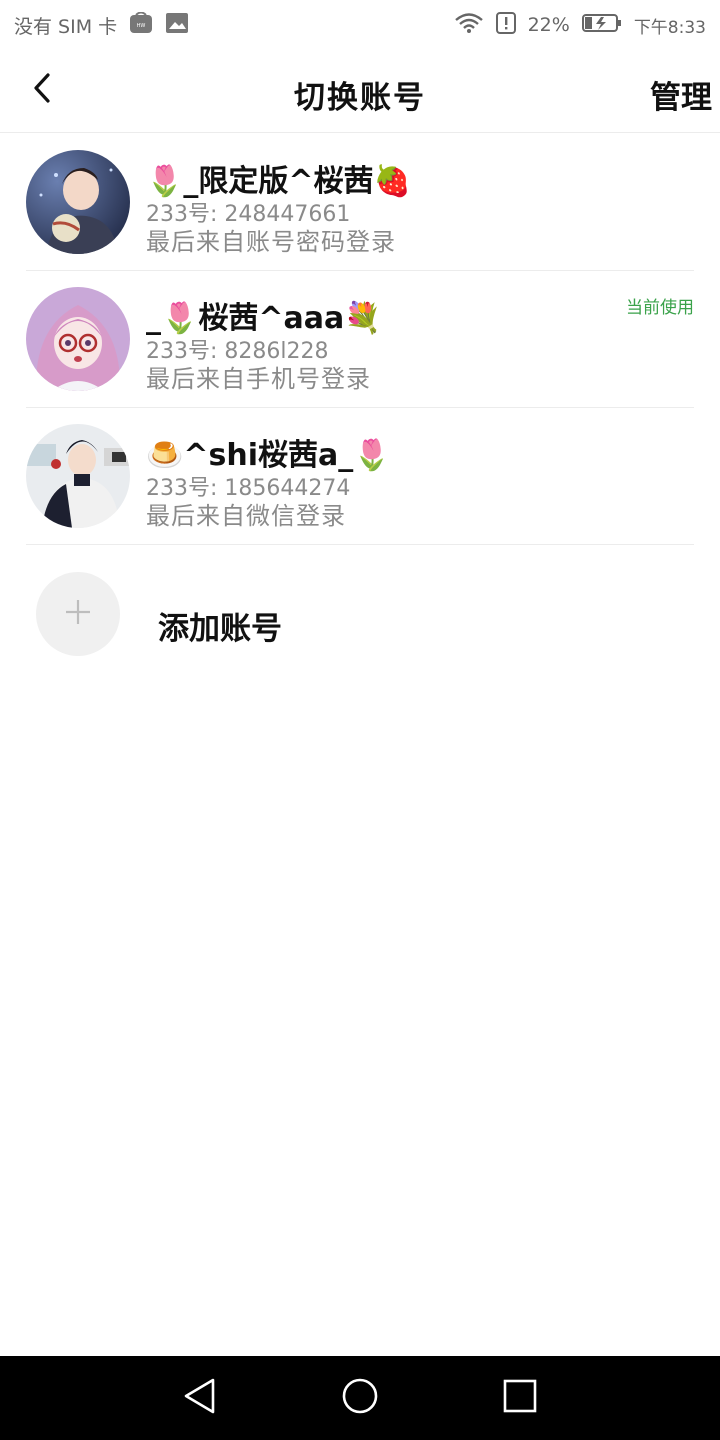 This screenshot has height=1440, width=720. Describe the element at coordinates (505, 25) in the screenshot. I see `alert-icon` at that location.